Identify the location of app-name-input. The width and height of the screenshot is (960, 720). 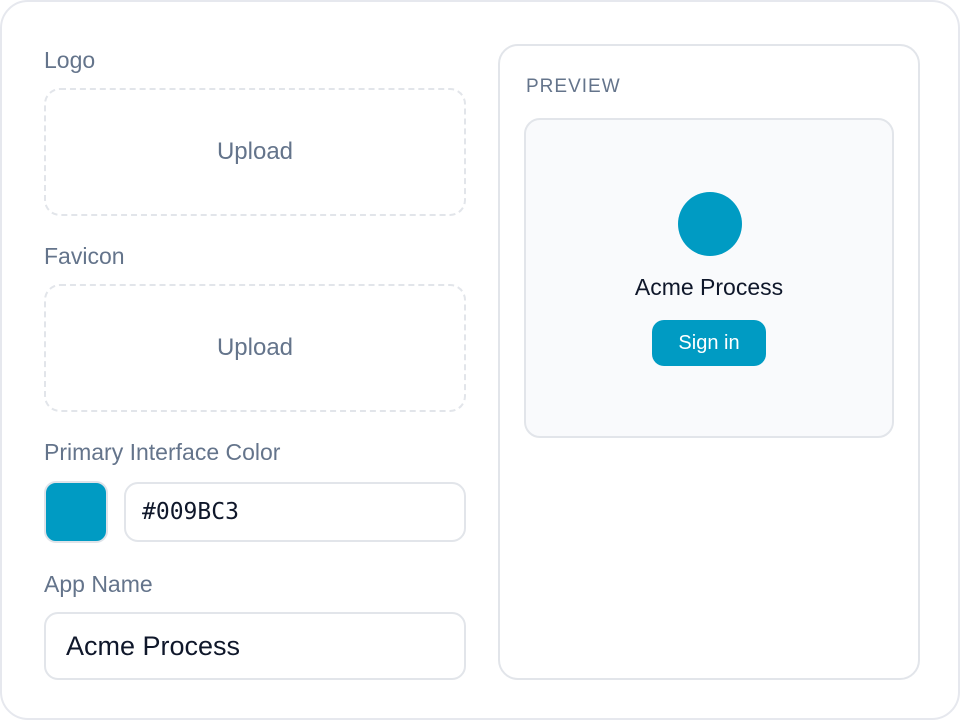
(255, 646).